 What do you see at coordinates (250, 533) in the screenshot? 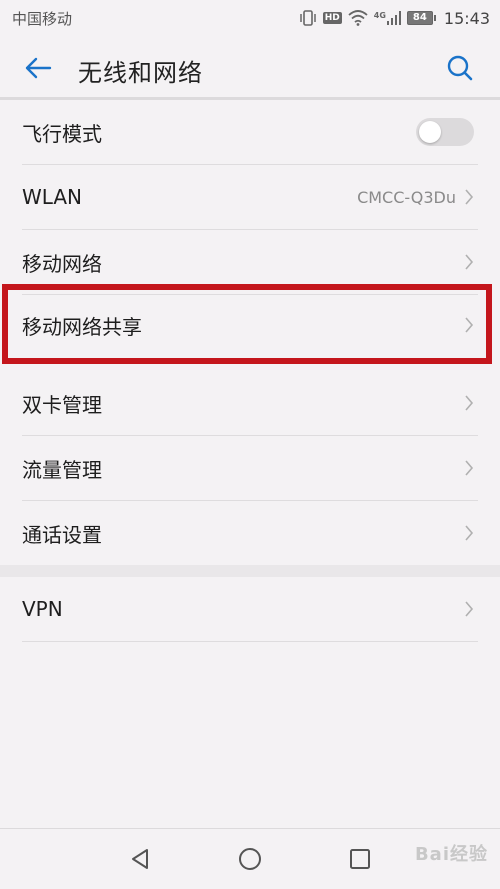
I see `settings-row-call-settings: 通话设置` at bounding box center [250, 533].